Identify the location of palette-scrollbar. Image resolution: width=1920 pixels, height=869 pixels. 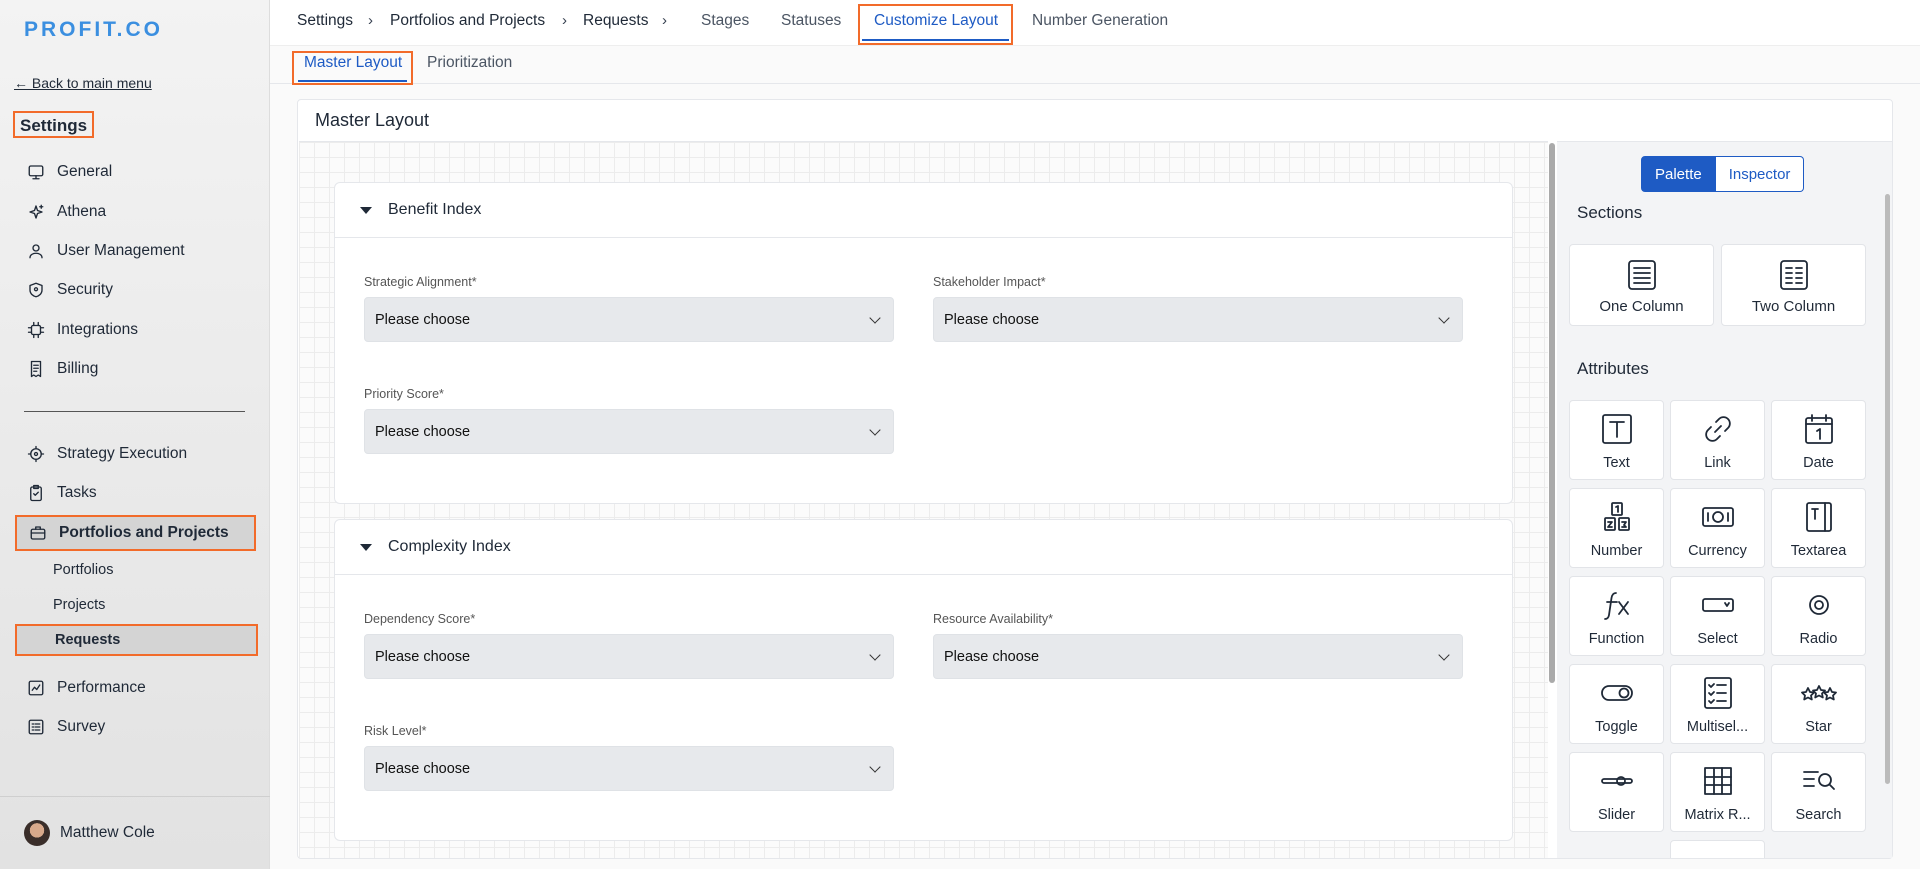
(1887, 489).